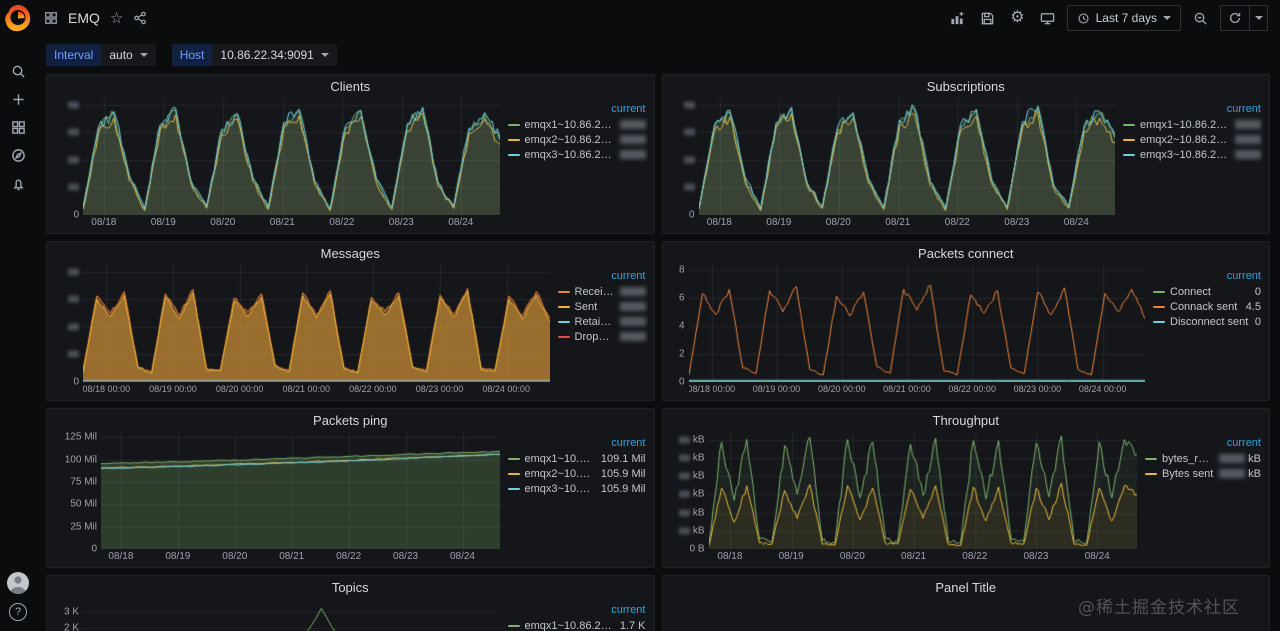 Image resolution: width=1280 pixels, height=631 pixels. What do you see at coordinates (906, 156) in the screenshot?
I see `chart-canvas-subscriptions` at bounding box center [906, 156].